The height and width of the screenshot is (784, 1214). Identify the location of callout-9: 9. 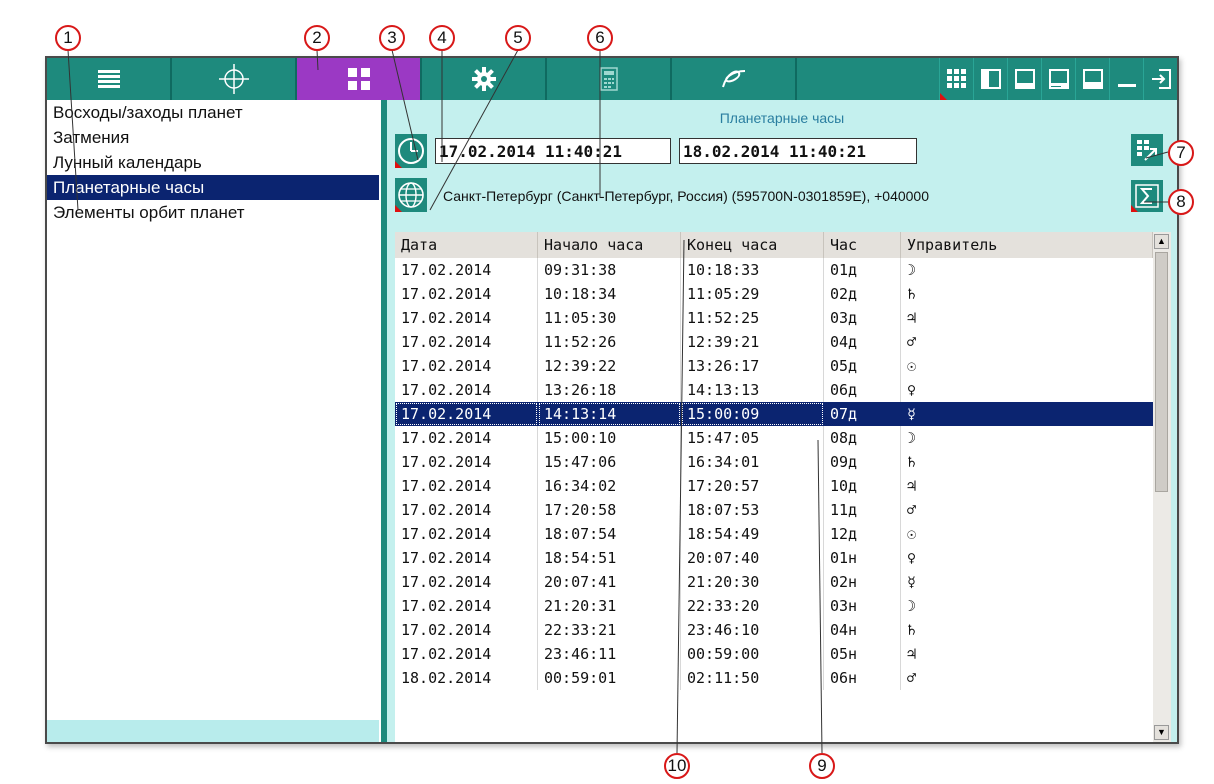
(822, 766).